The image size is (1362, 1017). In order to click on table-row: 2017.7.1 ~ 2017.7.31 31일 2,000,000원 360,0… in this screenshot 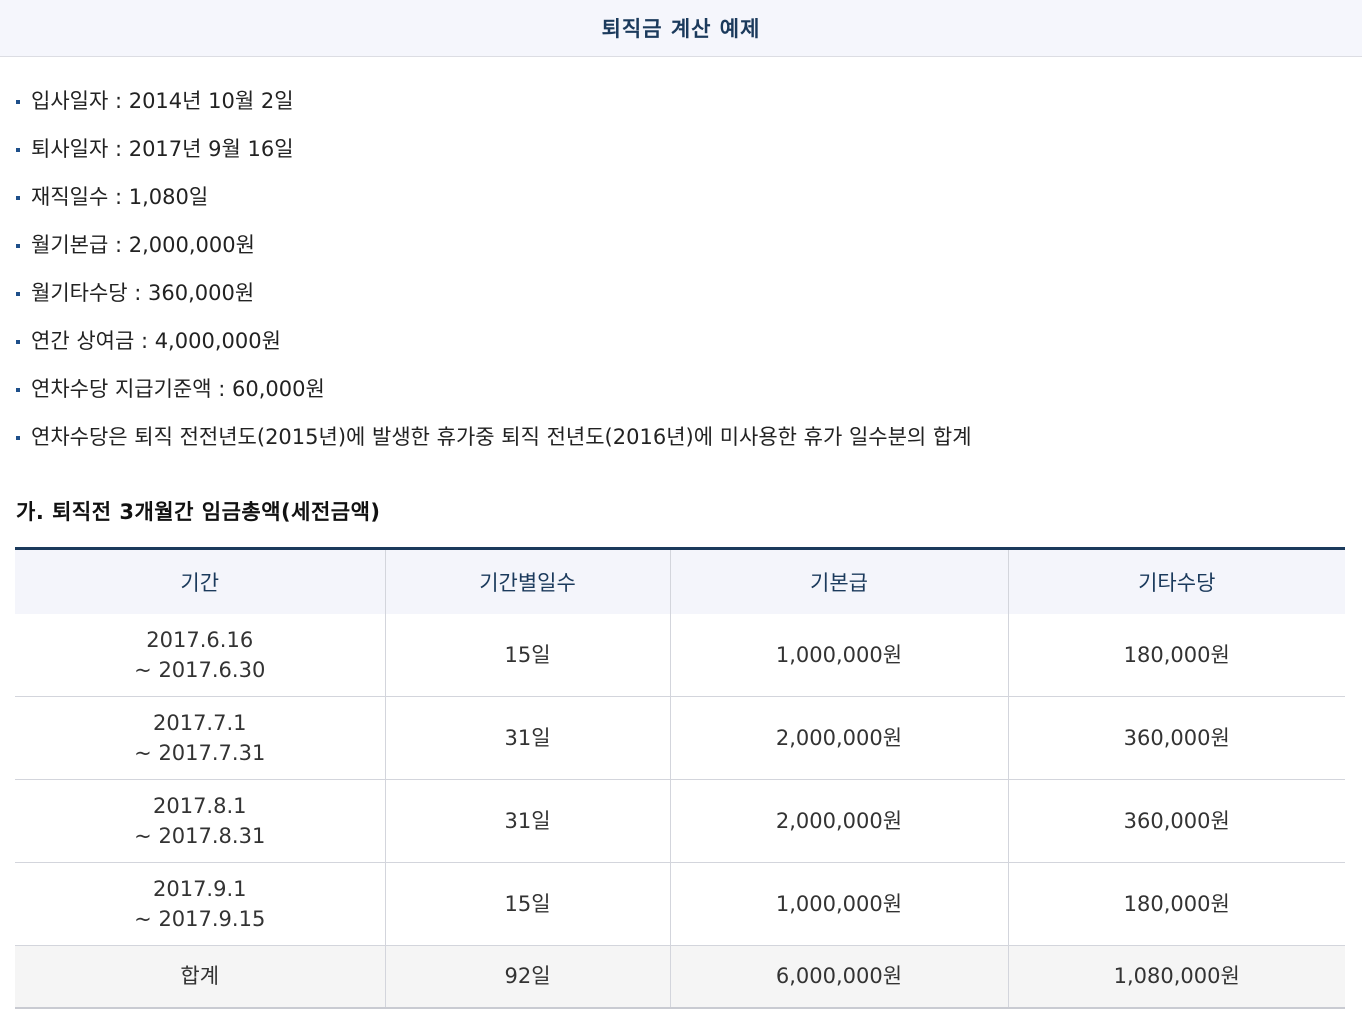, I will do `click(680, 738)`.